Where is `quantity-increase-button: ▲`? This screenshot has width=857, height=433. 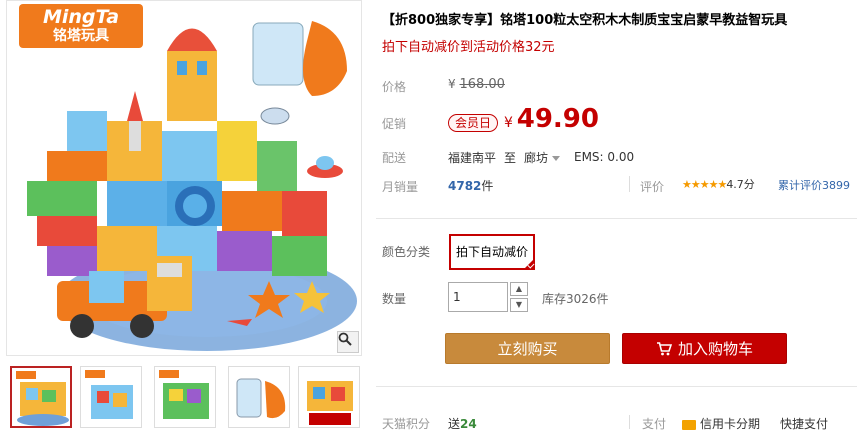
quantity-increase-button: ▲ is located at coordinates (519, 289).